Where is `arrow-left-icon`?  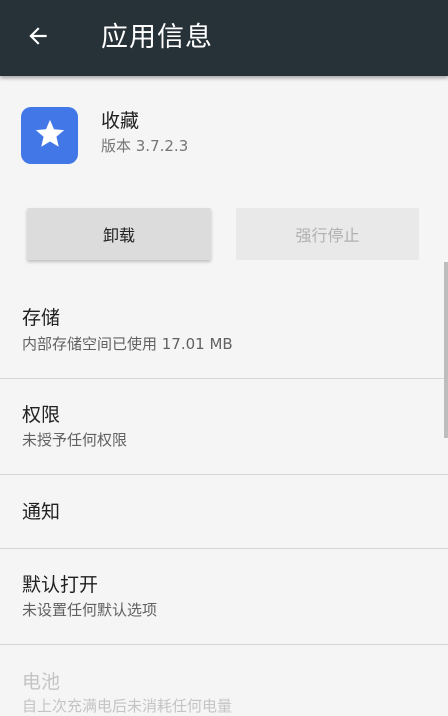
arrow-left-icon is located at coordinates (38, 38).